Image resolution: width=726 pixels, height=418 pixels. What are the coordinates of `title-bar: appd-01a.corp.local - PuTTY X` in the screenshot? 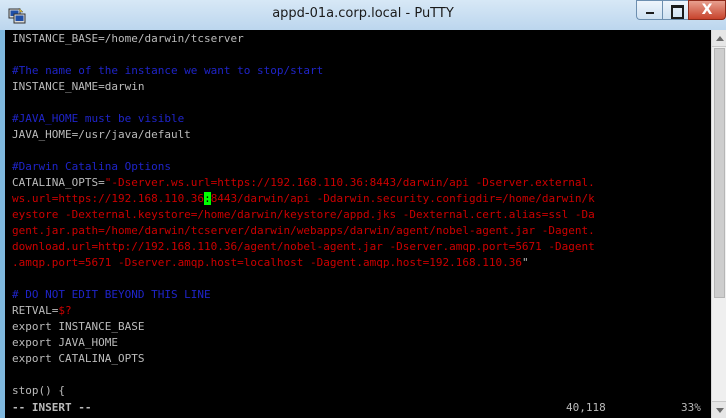 It's located at (363, 15).